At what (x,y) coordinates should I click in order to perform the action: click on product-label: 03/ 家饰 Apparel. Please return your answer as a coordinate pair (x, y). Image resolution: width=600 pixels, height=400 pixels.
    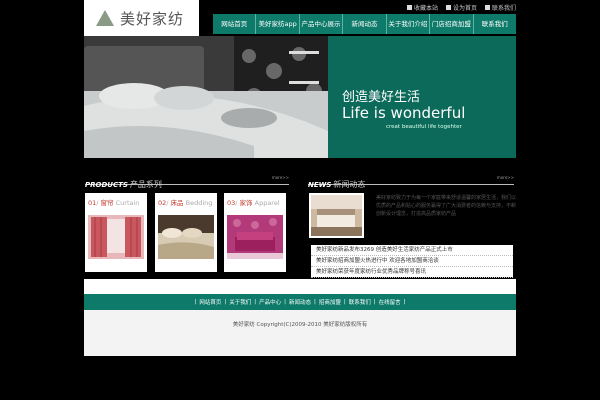
    Looking at the image, I should click on (253, 203).